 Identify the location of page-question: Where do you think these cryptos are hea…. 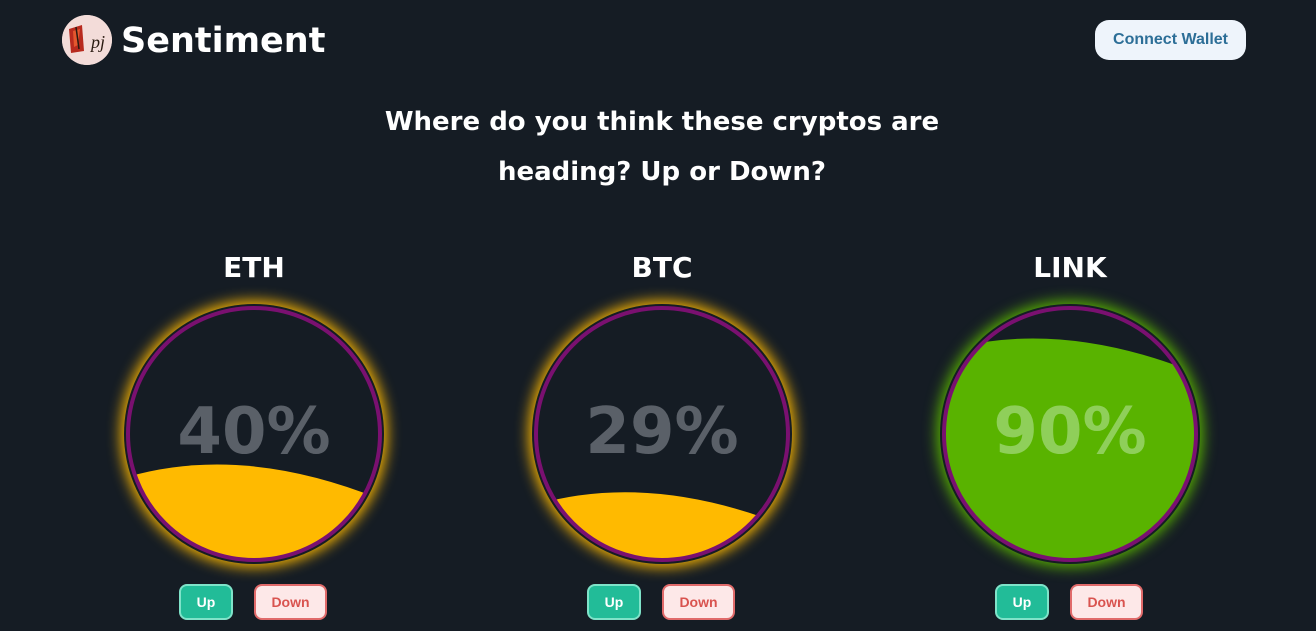
(662, 147).